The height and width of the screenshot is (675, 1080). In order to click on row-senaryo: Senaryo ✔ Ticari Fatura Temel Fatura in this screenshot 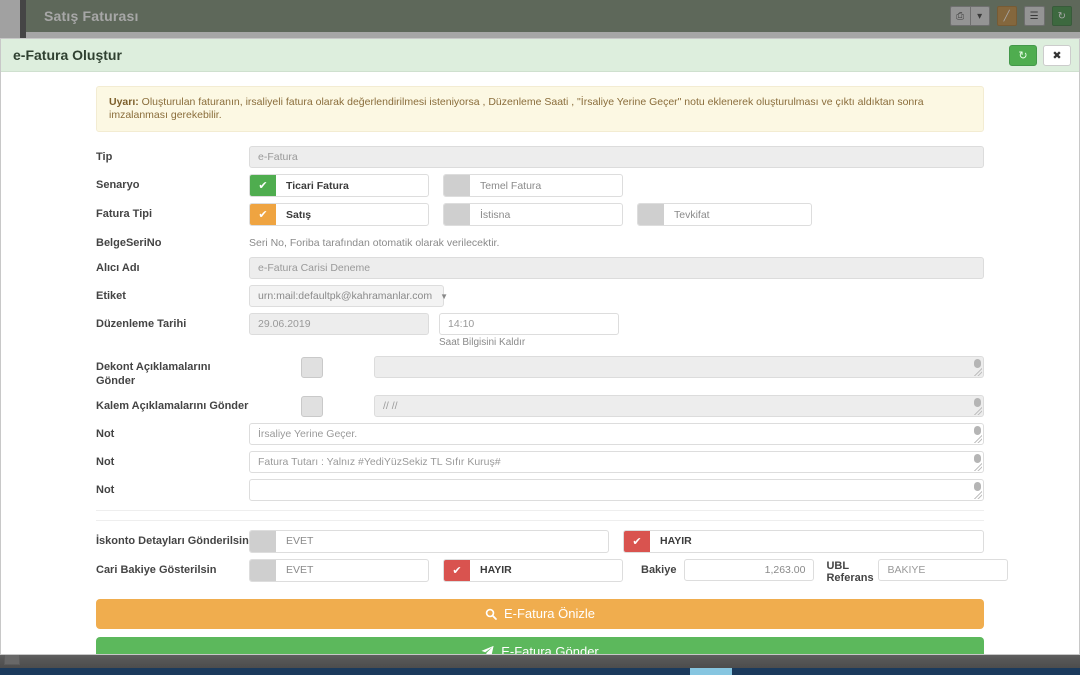, I will do `click(540, 186)`.